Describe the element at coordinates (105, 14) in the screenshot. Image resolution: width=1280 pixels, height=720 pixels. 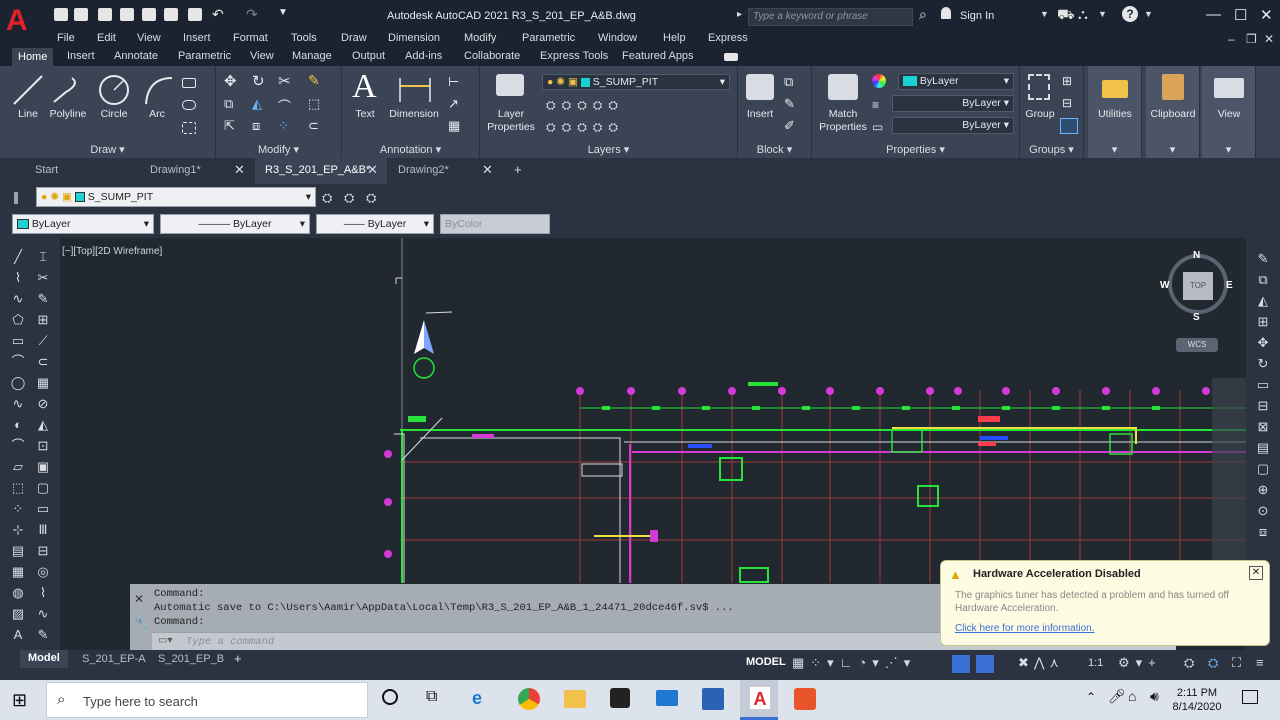
I see `save-icon` at that location.